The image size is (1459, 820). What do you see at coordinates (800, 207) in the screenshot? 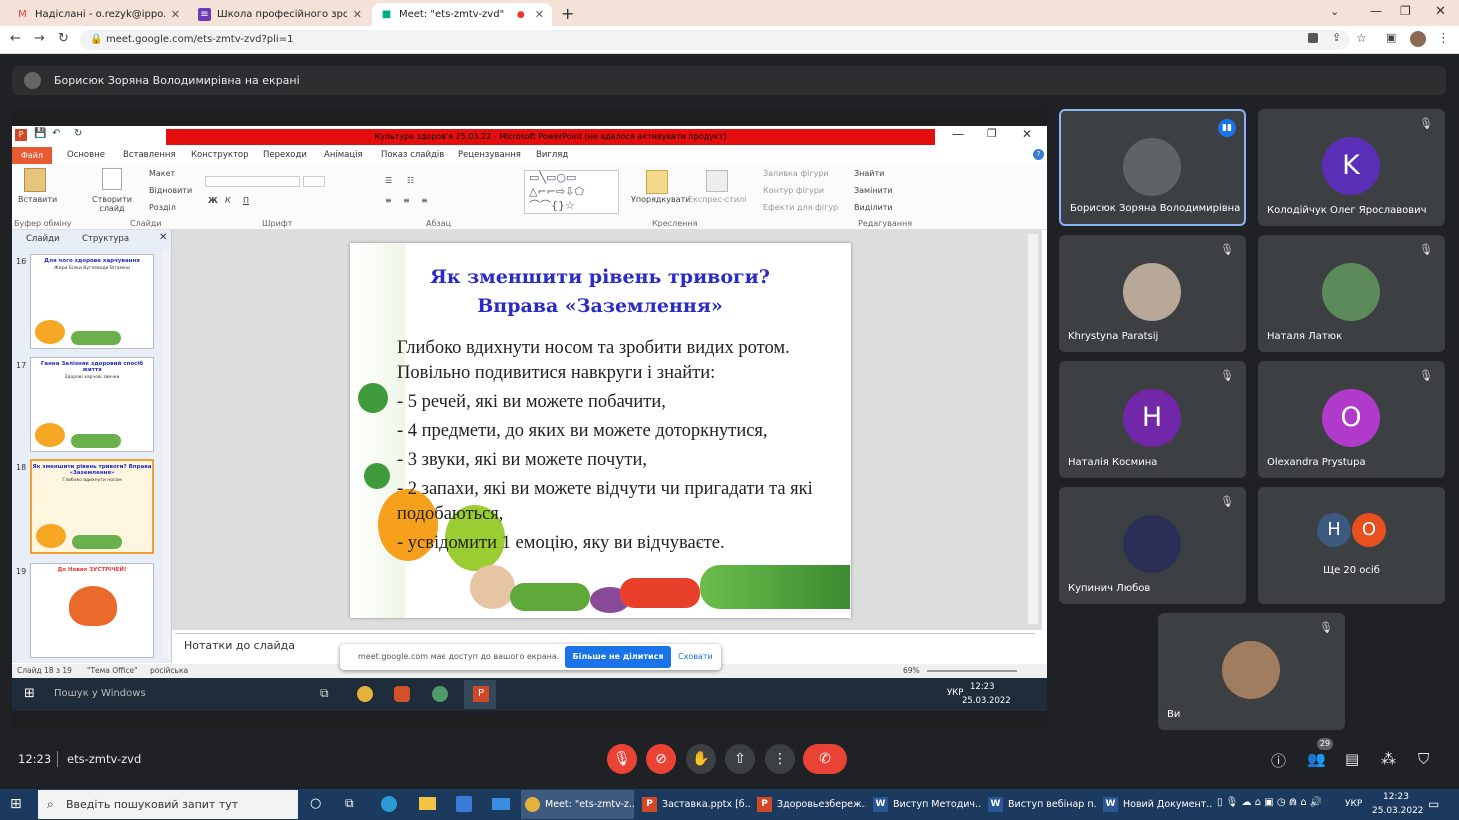
I see `shape-effects-button: Ефекти для фігур` at bounding box center [800, 207].